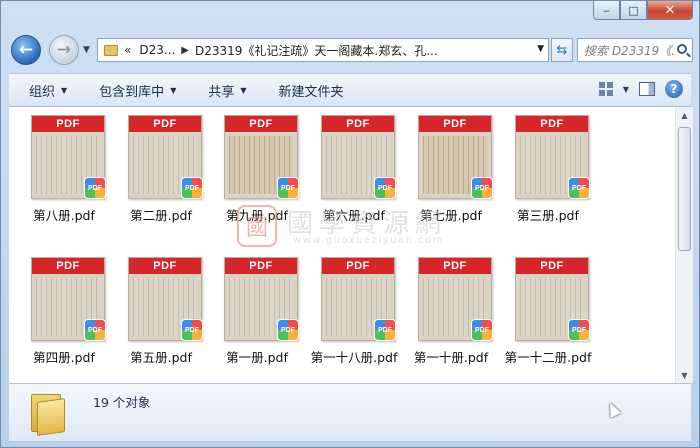 The width and height of the screenshot is (700, 448). I want to click on forward-button: →, so click(64, 50).